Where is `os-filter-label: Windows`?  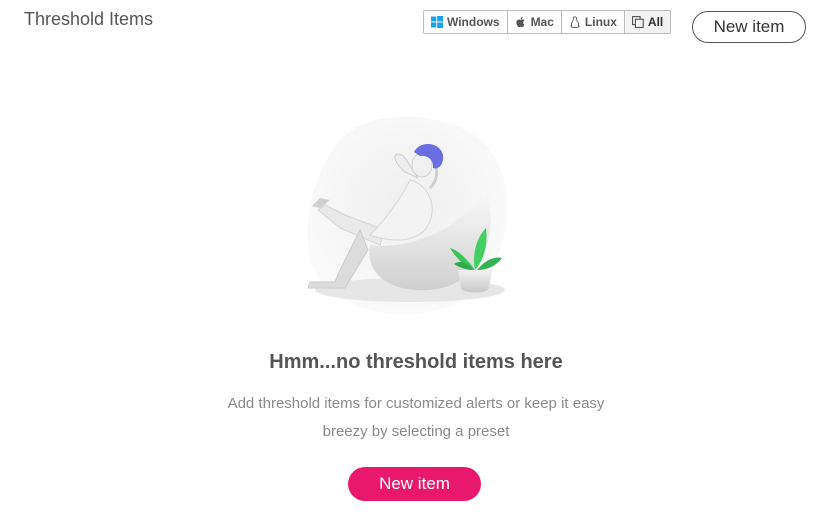
os-filter-label: Windows is located at coordinates (473, 22).